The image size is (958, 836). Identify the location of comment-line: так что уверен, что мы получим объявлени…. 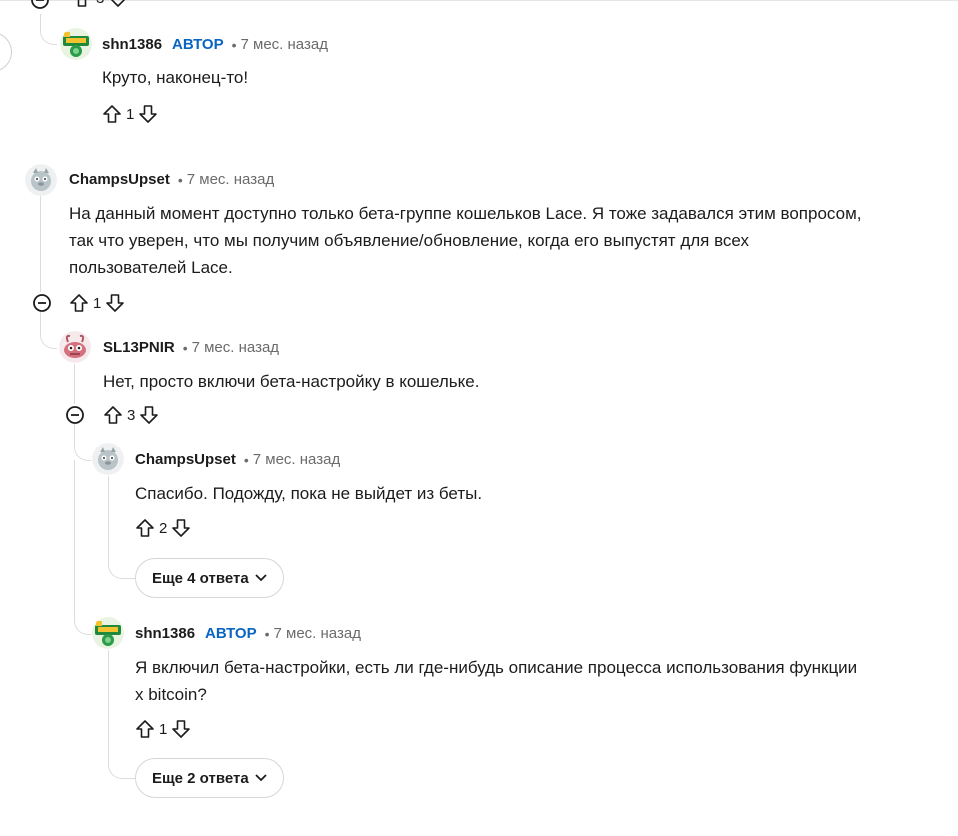
(409, 240).